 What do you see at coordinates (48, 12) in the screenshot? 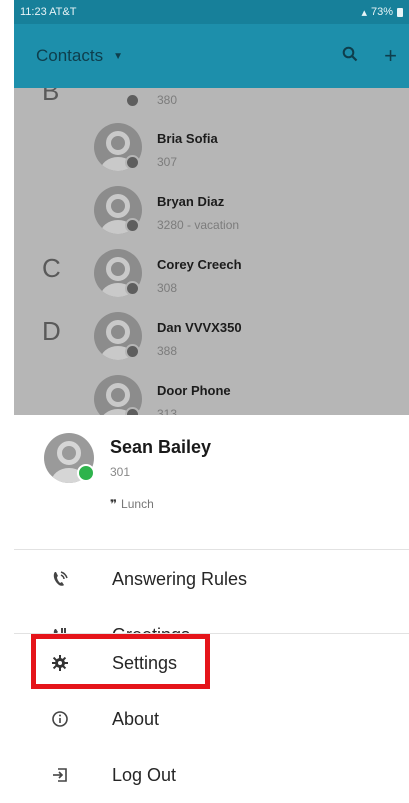
I see `status-time-carrier: 11:23 AT&T` at bounding box center [48, 12].